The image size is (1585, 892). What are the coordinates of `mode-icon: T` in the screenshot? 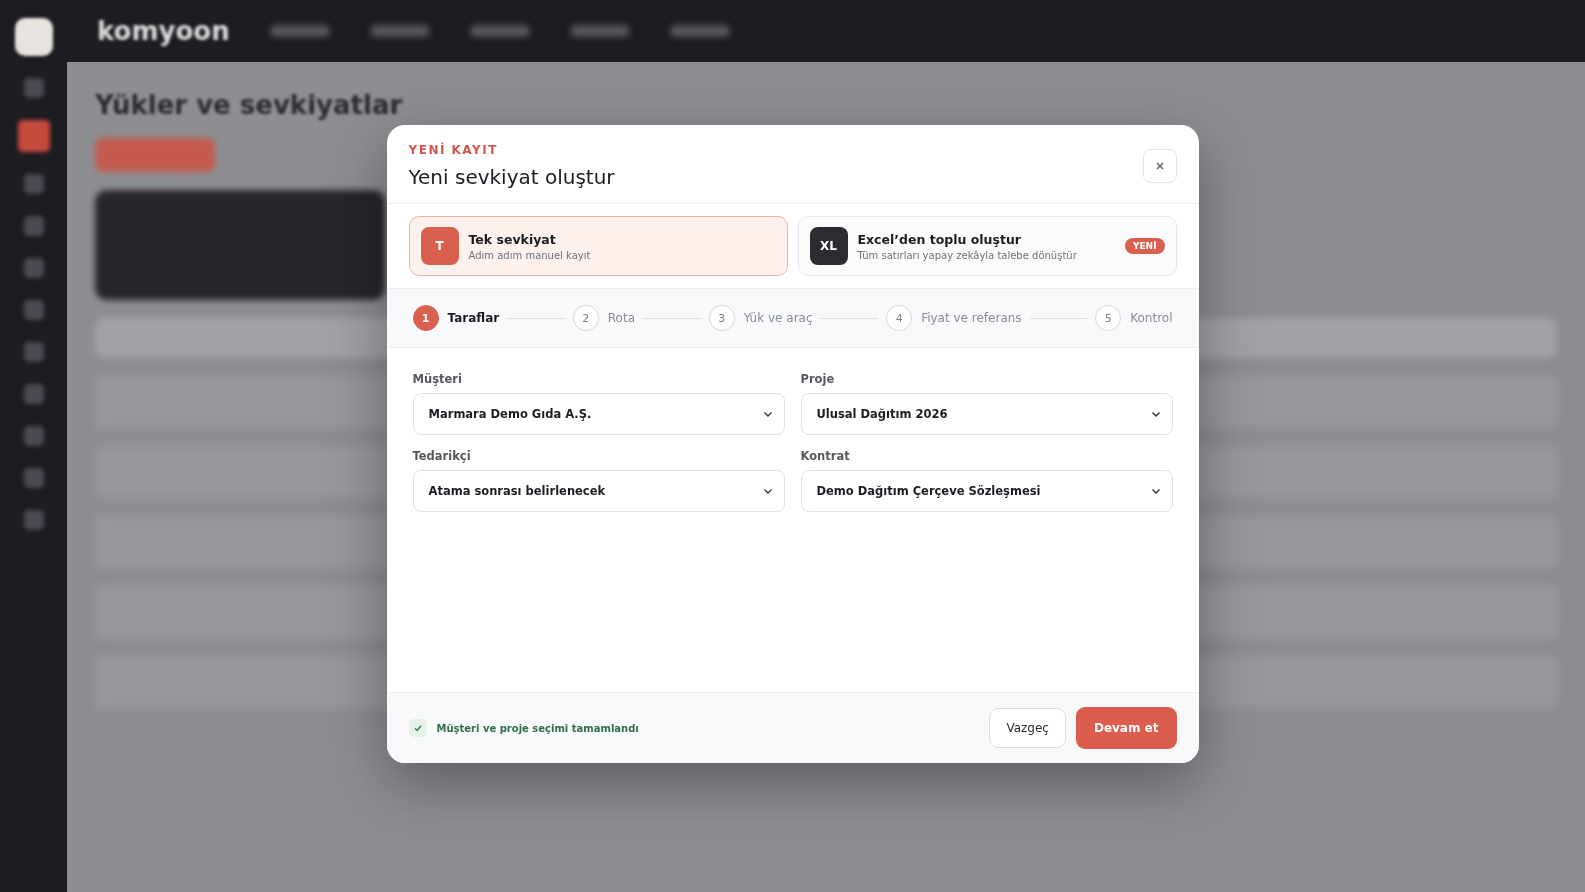 It's located at (439, 246).